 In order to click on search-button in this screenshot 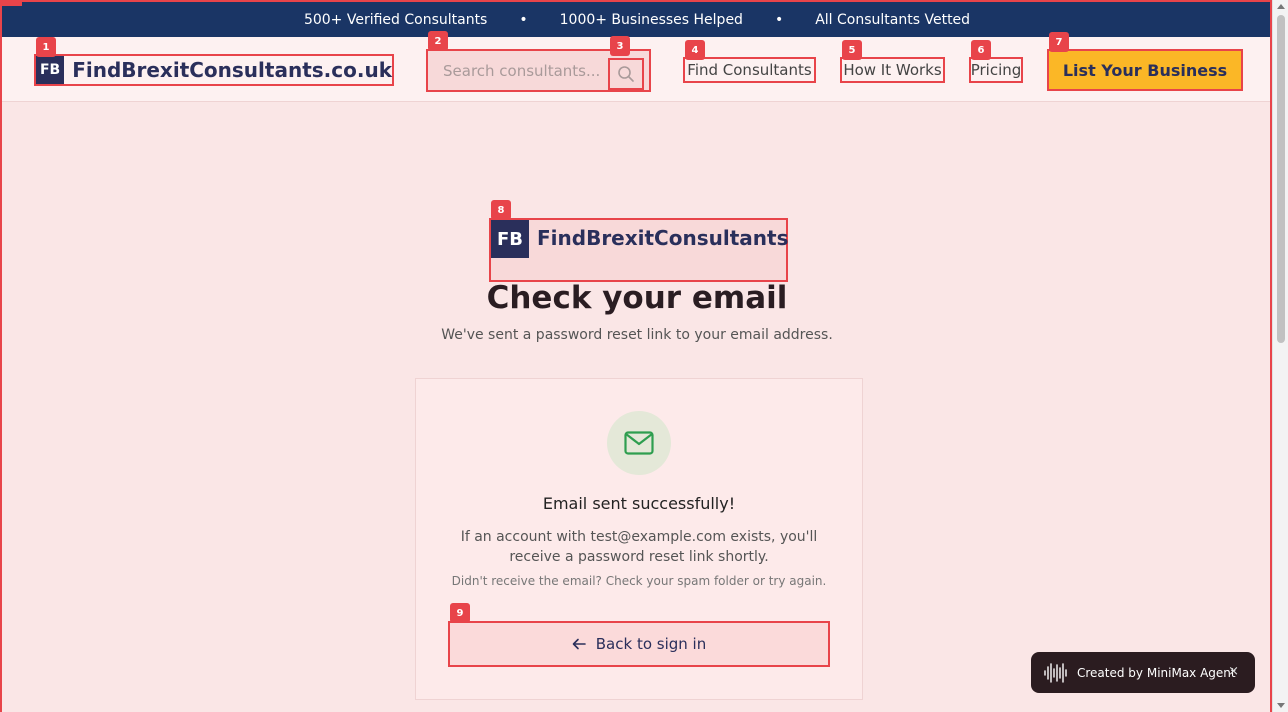, I will do `click(626, 74)`.